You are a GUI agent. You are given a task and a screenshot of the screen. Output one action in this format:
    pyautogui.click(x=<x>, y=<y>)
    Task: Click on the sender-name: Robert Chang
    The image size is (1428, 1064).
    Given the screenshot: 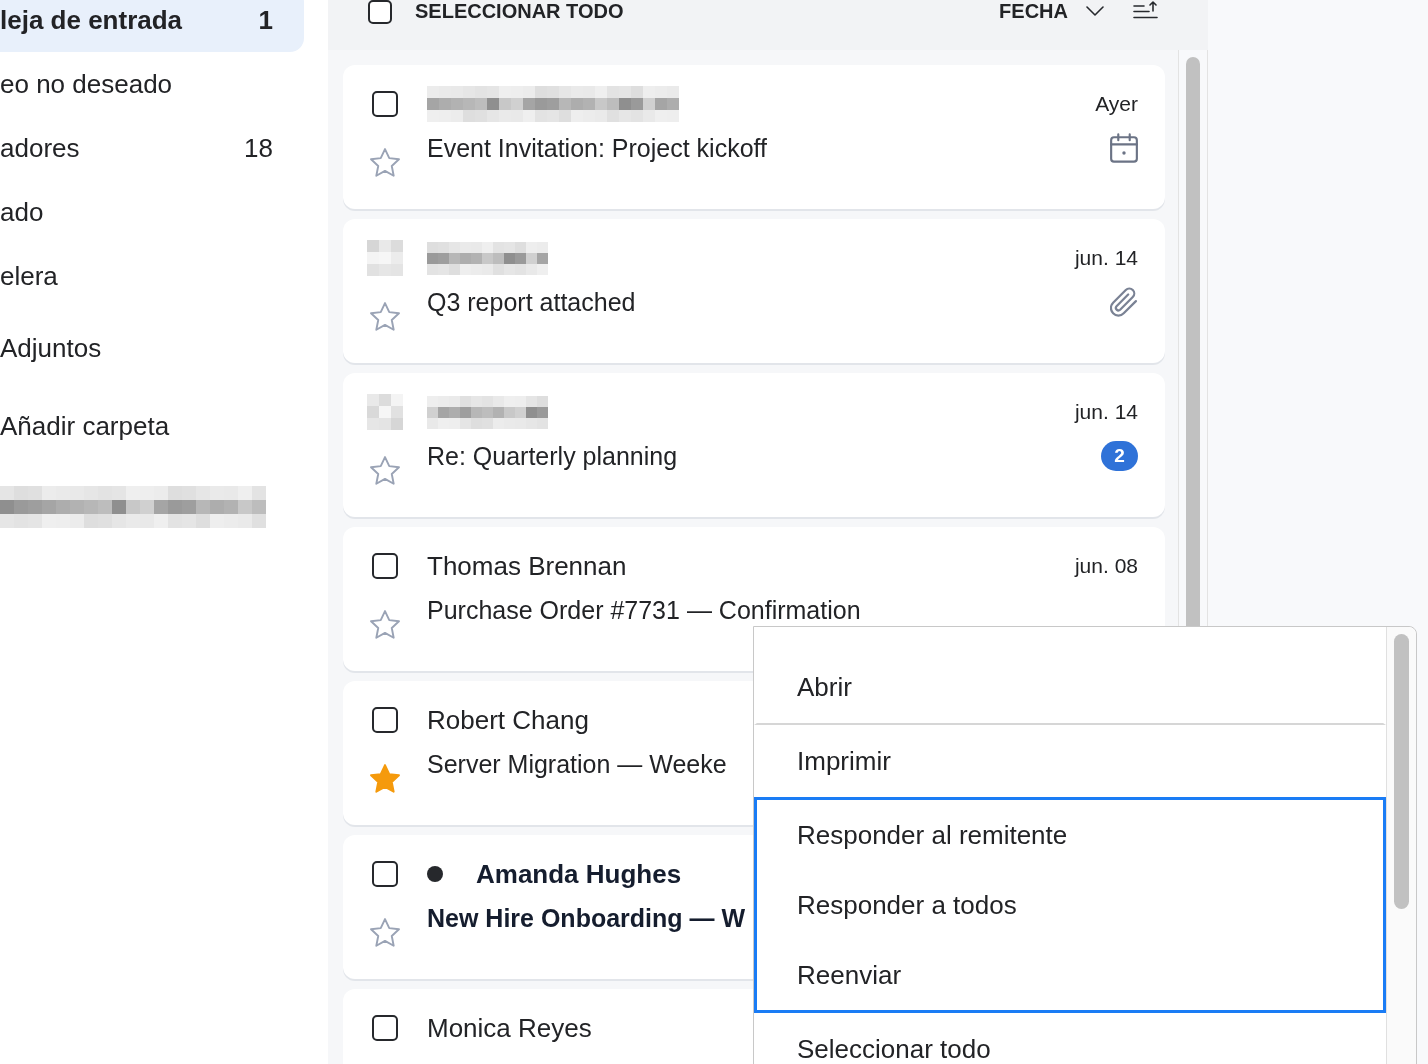 What is the action you would take?
    pyautogui.click(x=508, y=720)
    